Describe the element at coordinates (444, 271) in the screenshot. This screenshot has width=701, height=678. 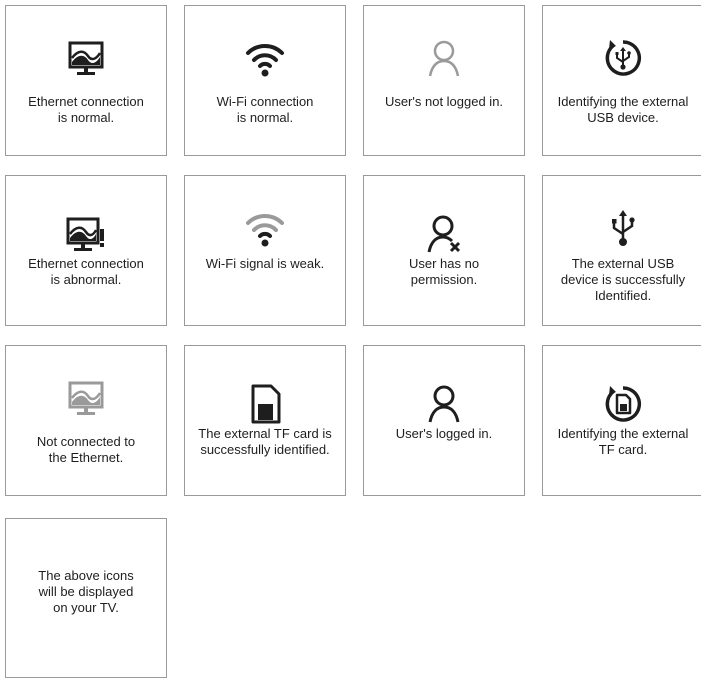
I see `tile-caption: User has no permission.` at that location.